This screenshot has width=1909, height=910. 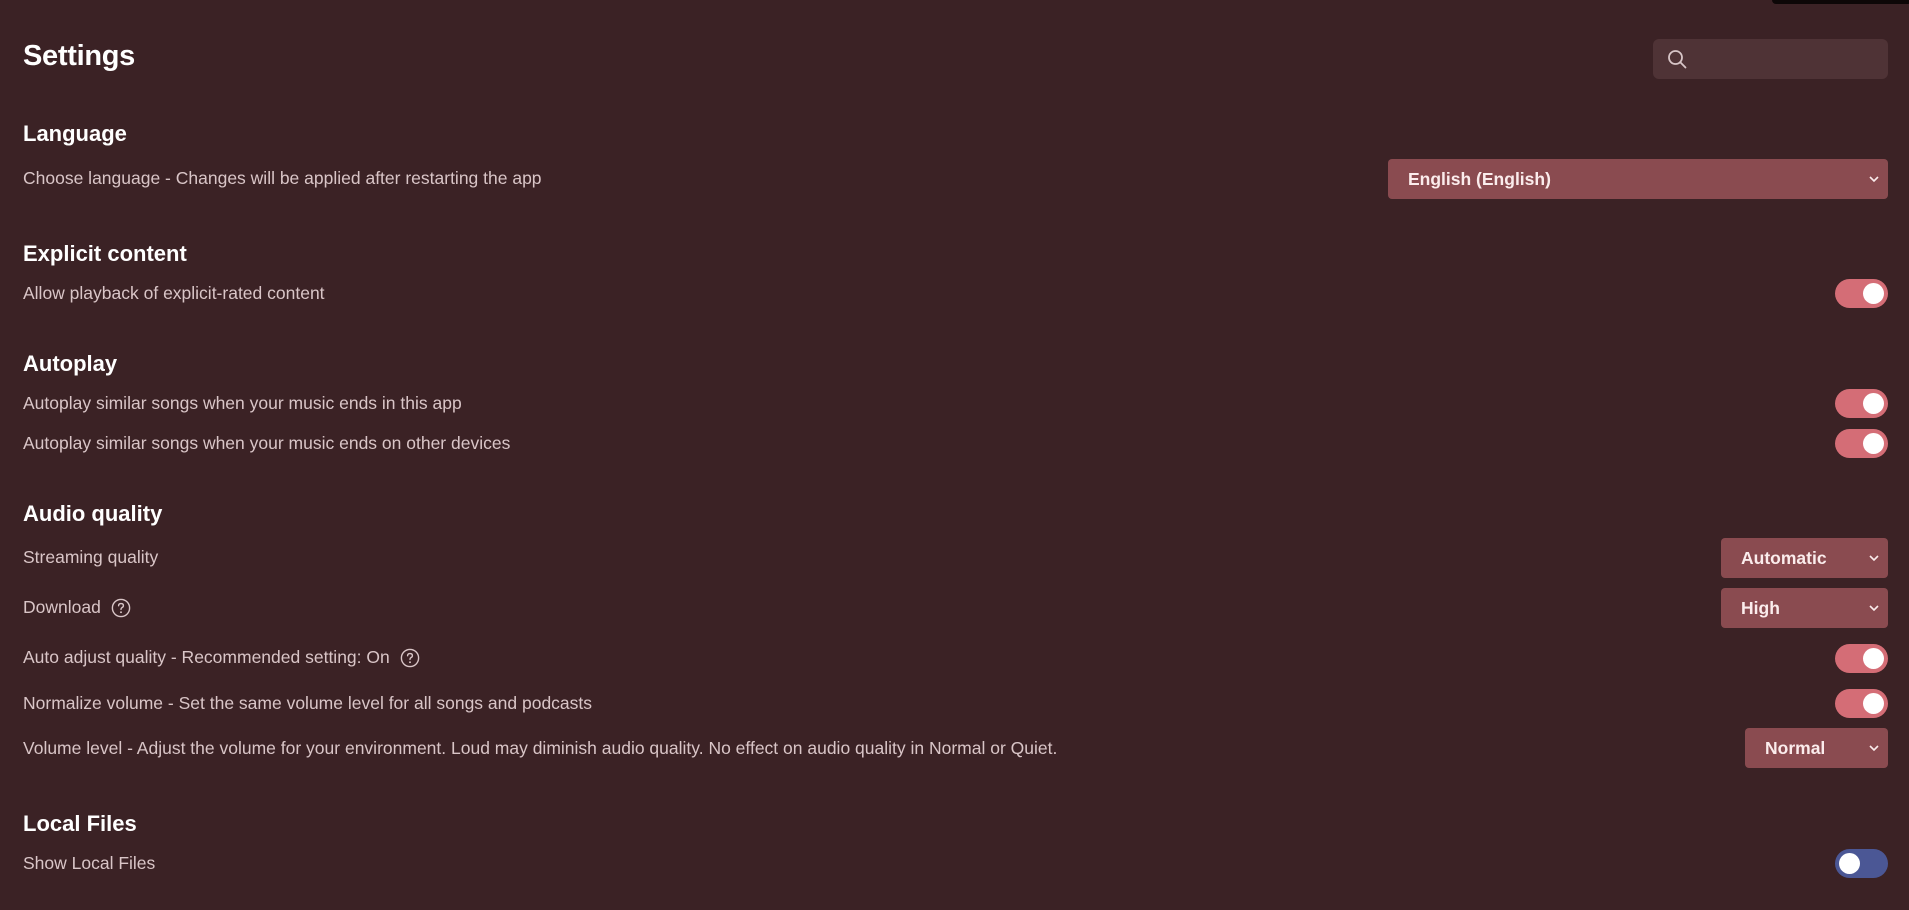 I want to click on explicit-toggle, so click(x=1861, y=293).